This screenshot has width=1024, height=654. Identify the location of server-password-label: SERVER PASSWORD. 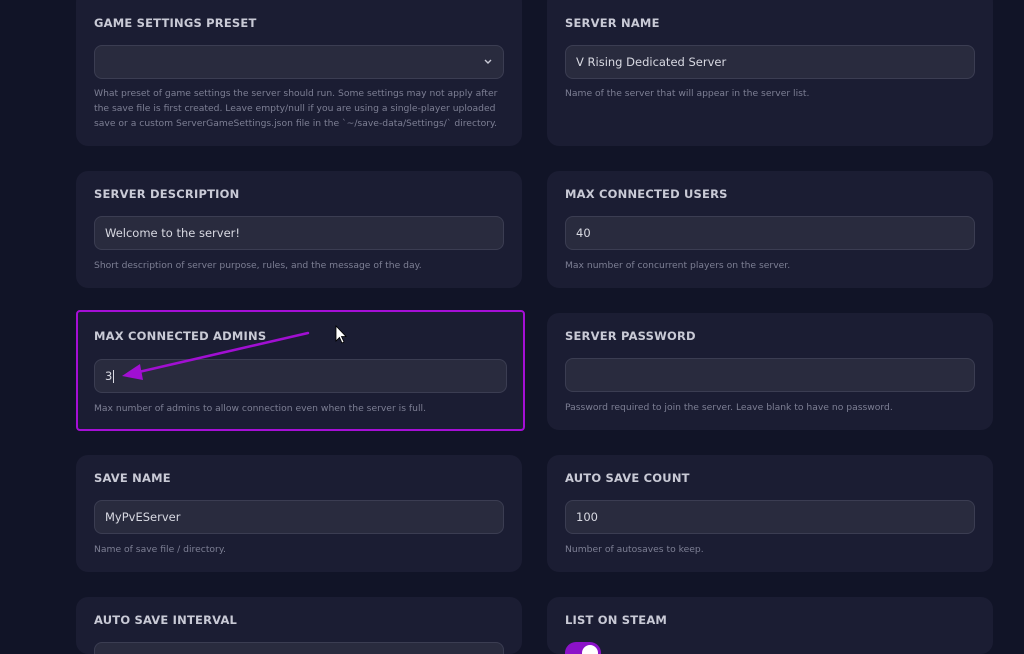
(630, 336).